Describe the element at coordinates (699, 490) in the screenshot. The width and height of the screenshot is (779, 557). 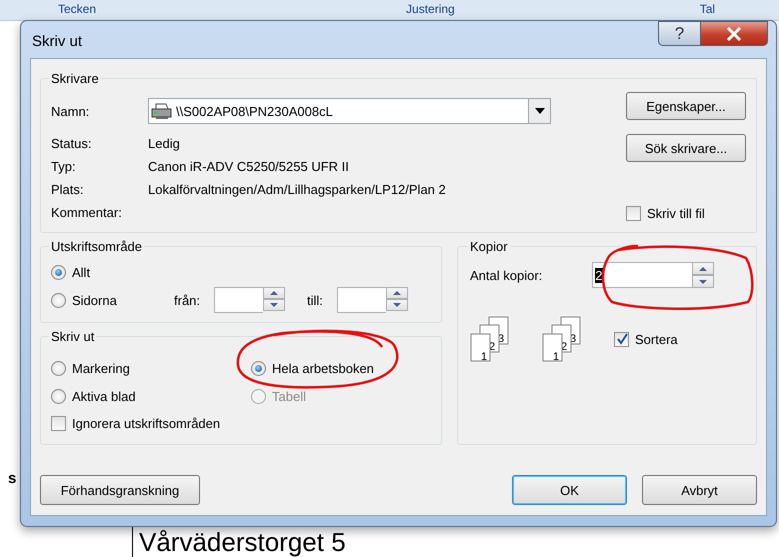
I see `dialog-button: Avbryt` at that location.